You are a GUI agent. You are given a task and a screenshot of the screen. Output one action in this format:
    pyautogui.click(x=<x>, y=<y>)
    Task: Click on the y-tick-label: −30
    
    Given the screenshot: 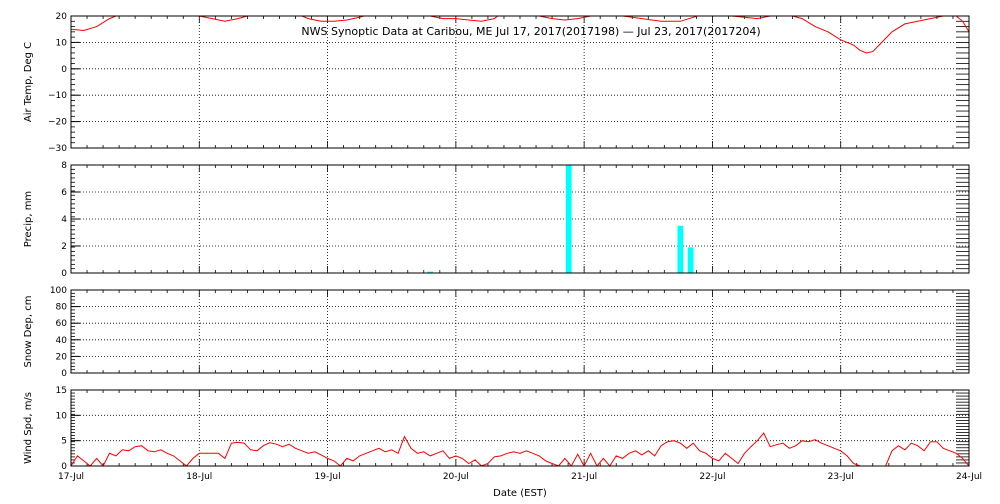 What is the action you would take?
    pyautogui.click(x=57, y=149)
    